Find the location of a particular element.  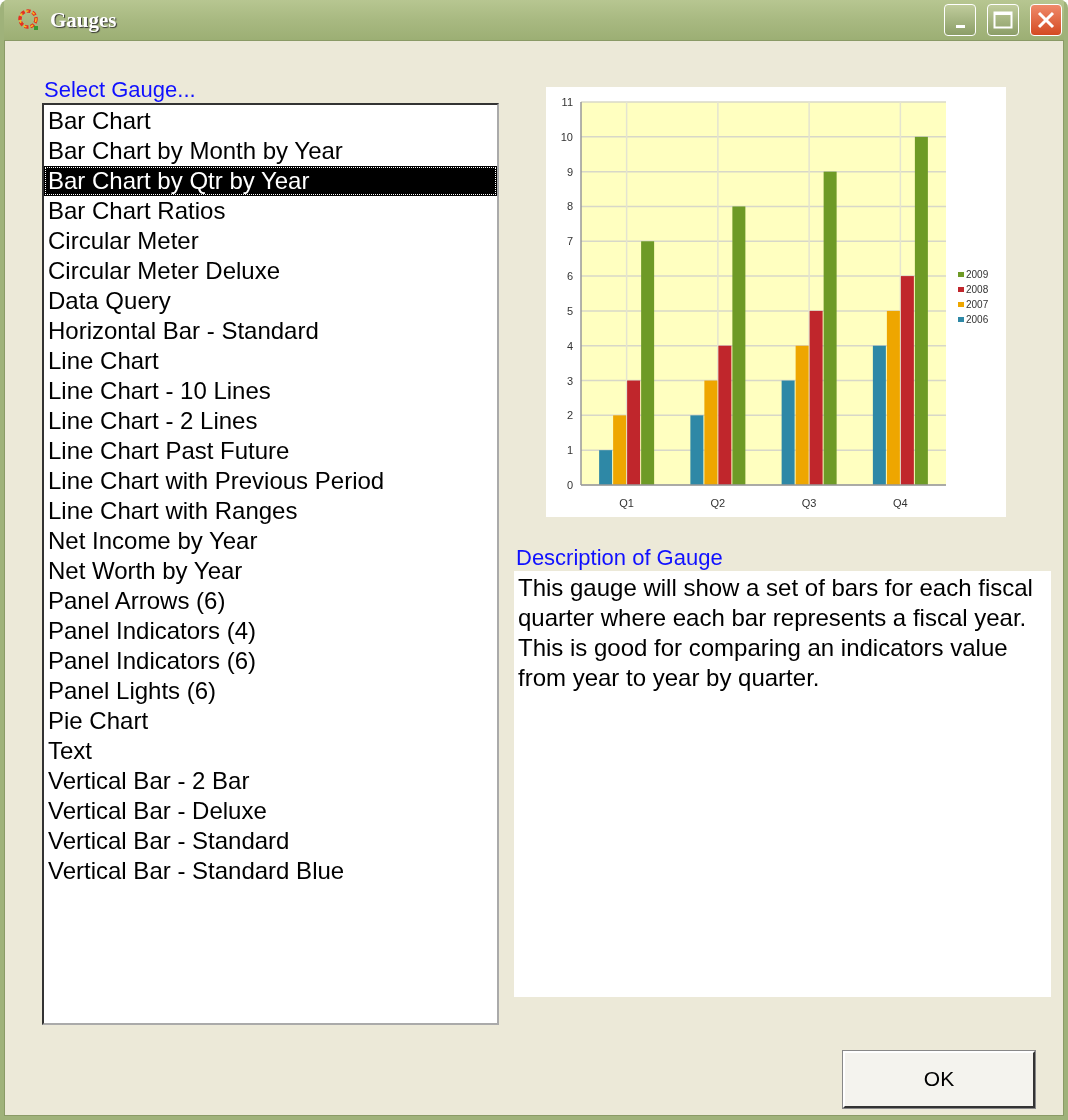

y-tick-label: 1 is located at coordinates (569, 450).